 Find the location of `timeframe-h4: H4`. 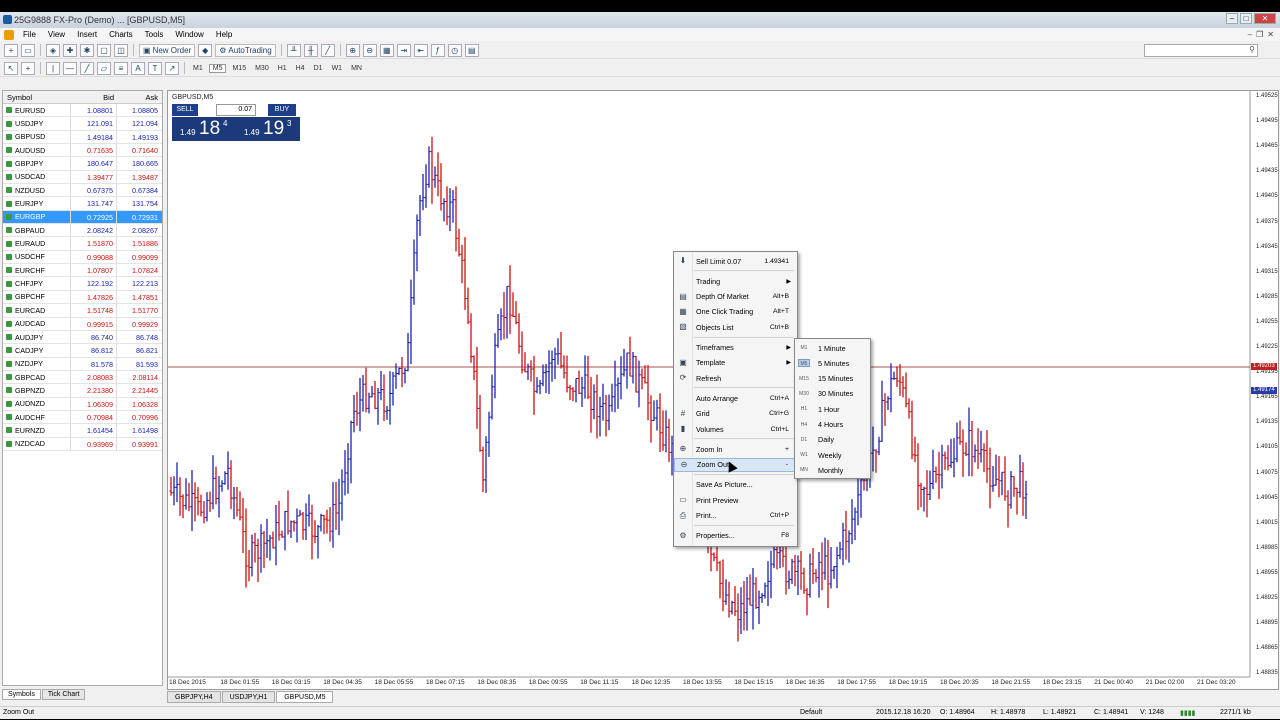

timeframe-h4: H4 is located at coordinates (300, 68).